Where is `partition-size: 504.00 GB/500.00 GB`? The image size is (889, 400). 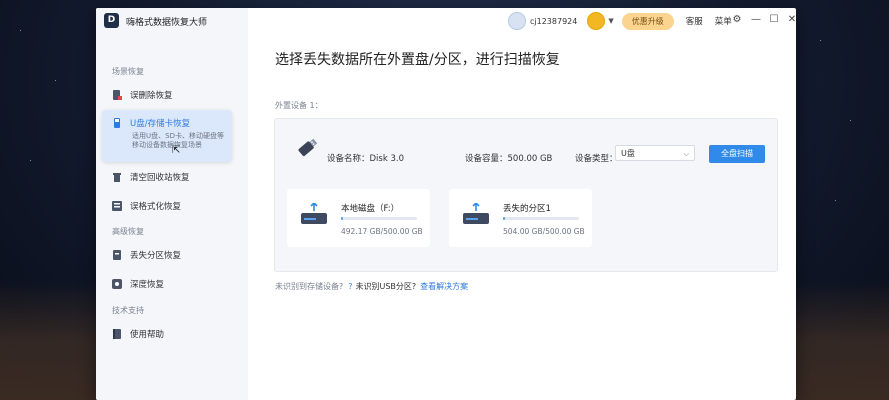
partition-size: 504.00 GB/500.00 GB is located at coordinates (544, 231).